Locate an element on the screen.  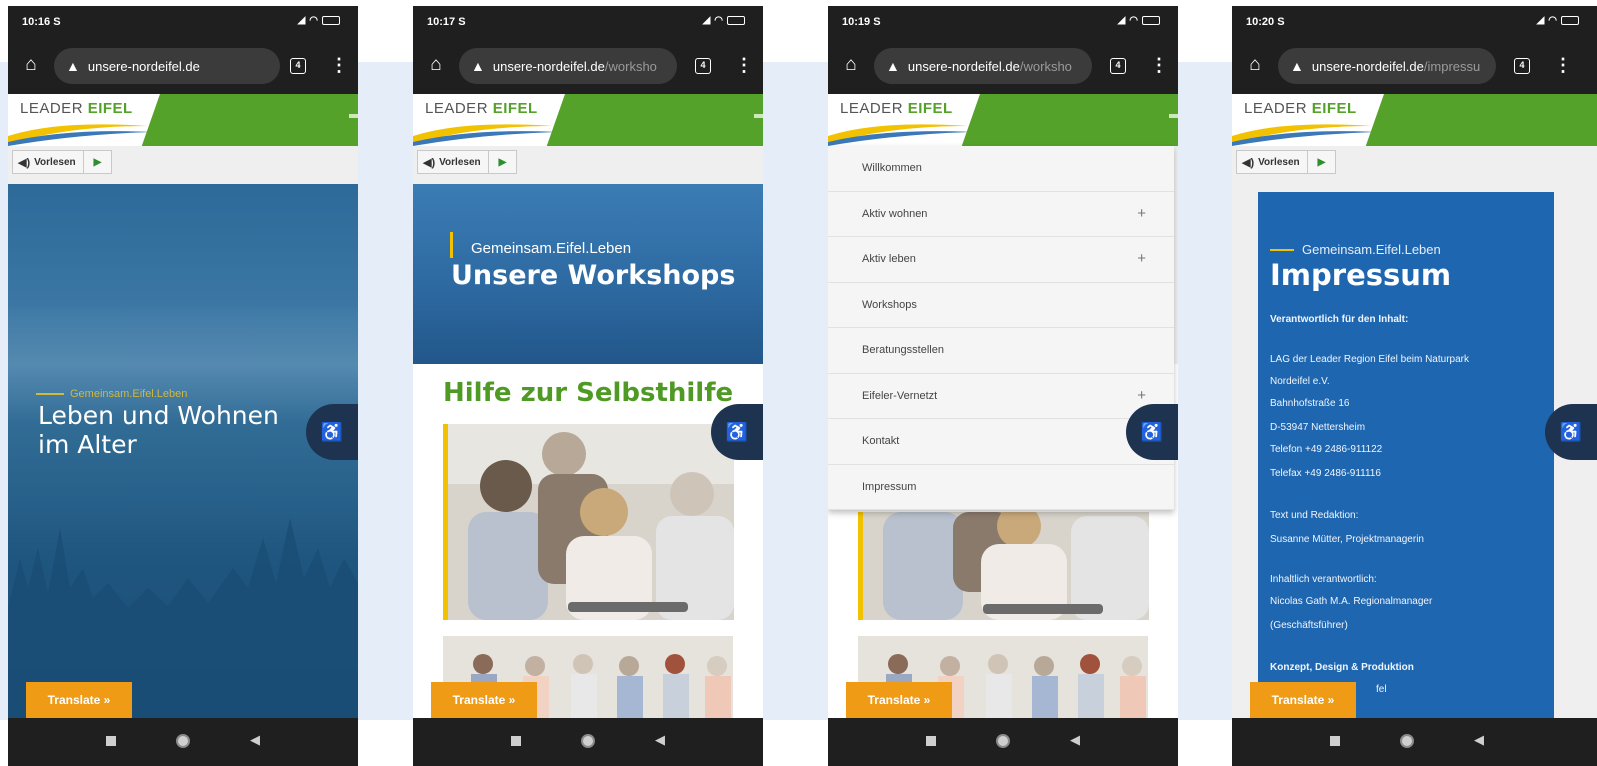
section-heading: Hilfe zur Selbsthilfe is located at coordinates (588, 393).